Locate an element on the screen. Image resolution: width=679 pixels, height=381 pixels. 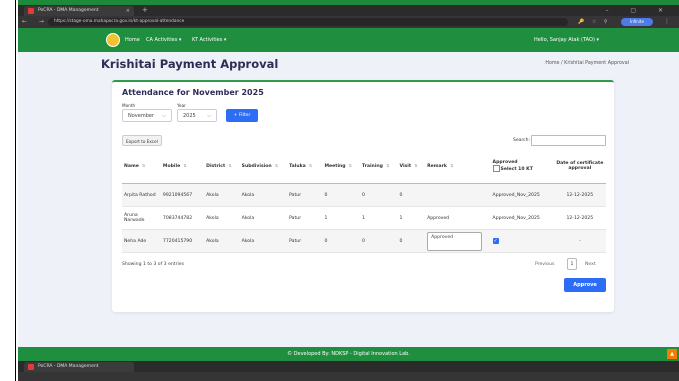
remark-textarea: Approved is located at coordinates (455, 241).